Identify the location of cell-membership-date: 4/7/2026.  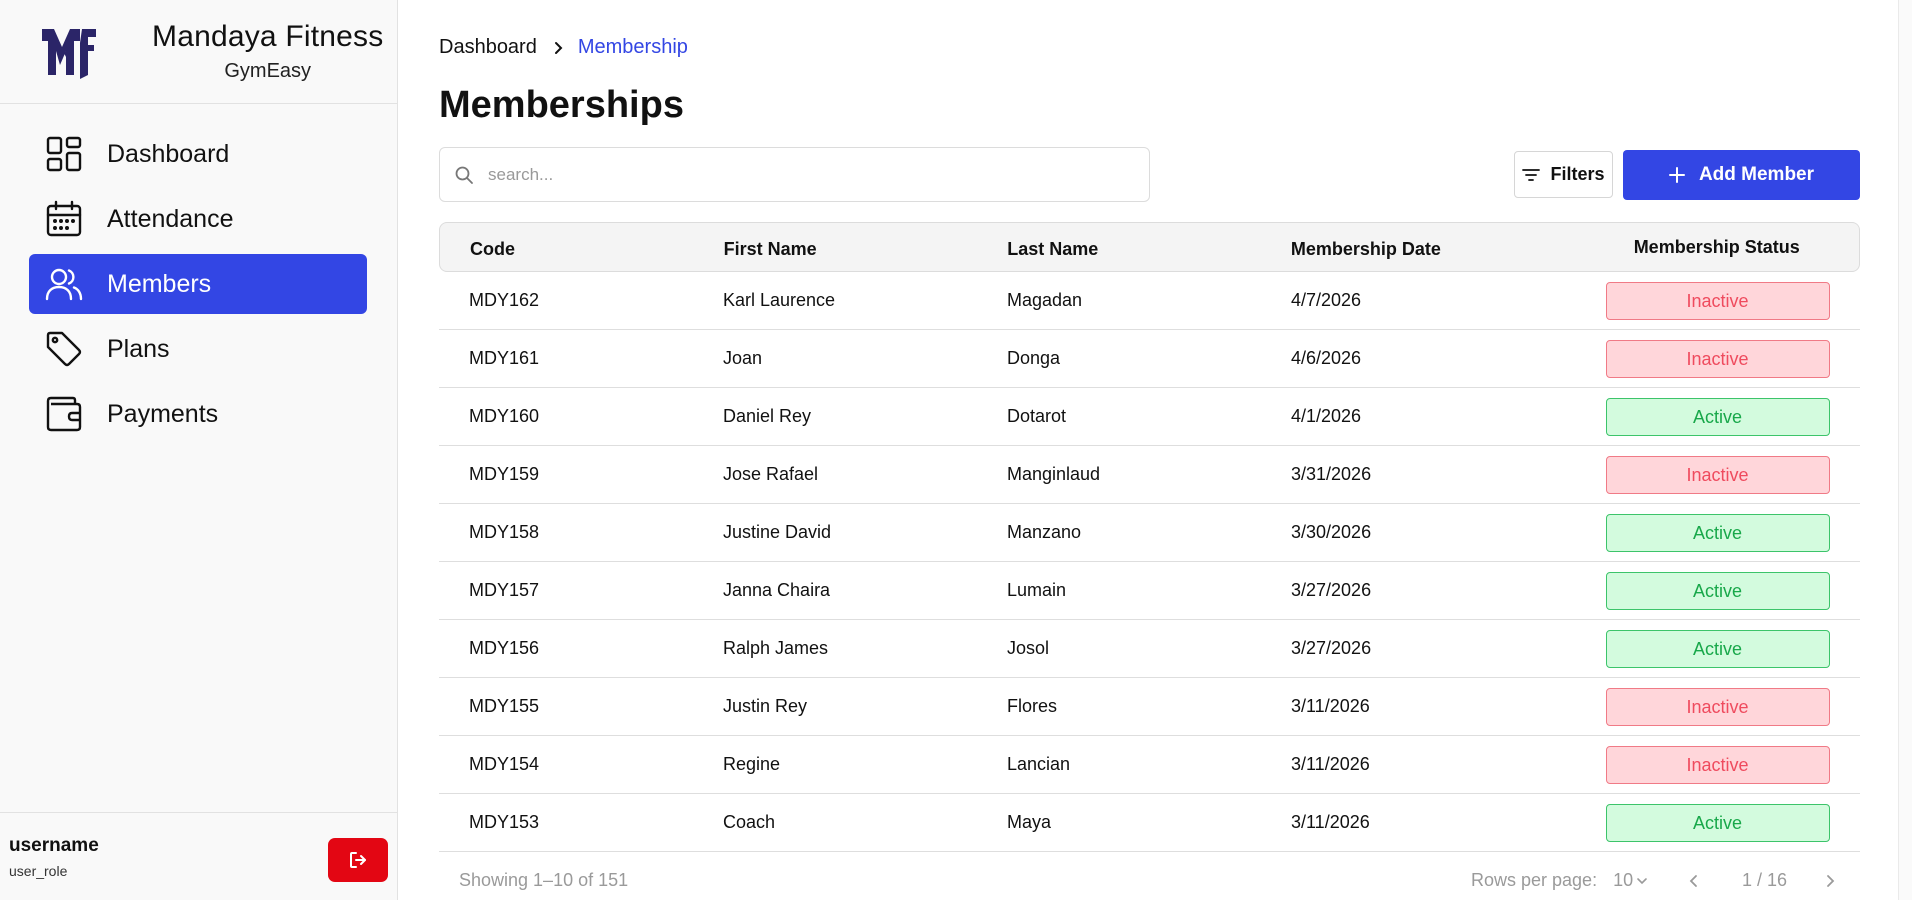
(1326, 300).